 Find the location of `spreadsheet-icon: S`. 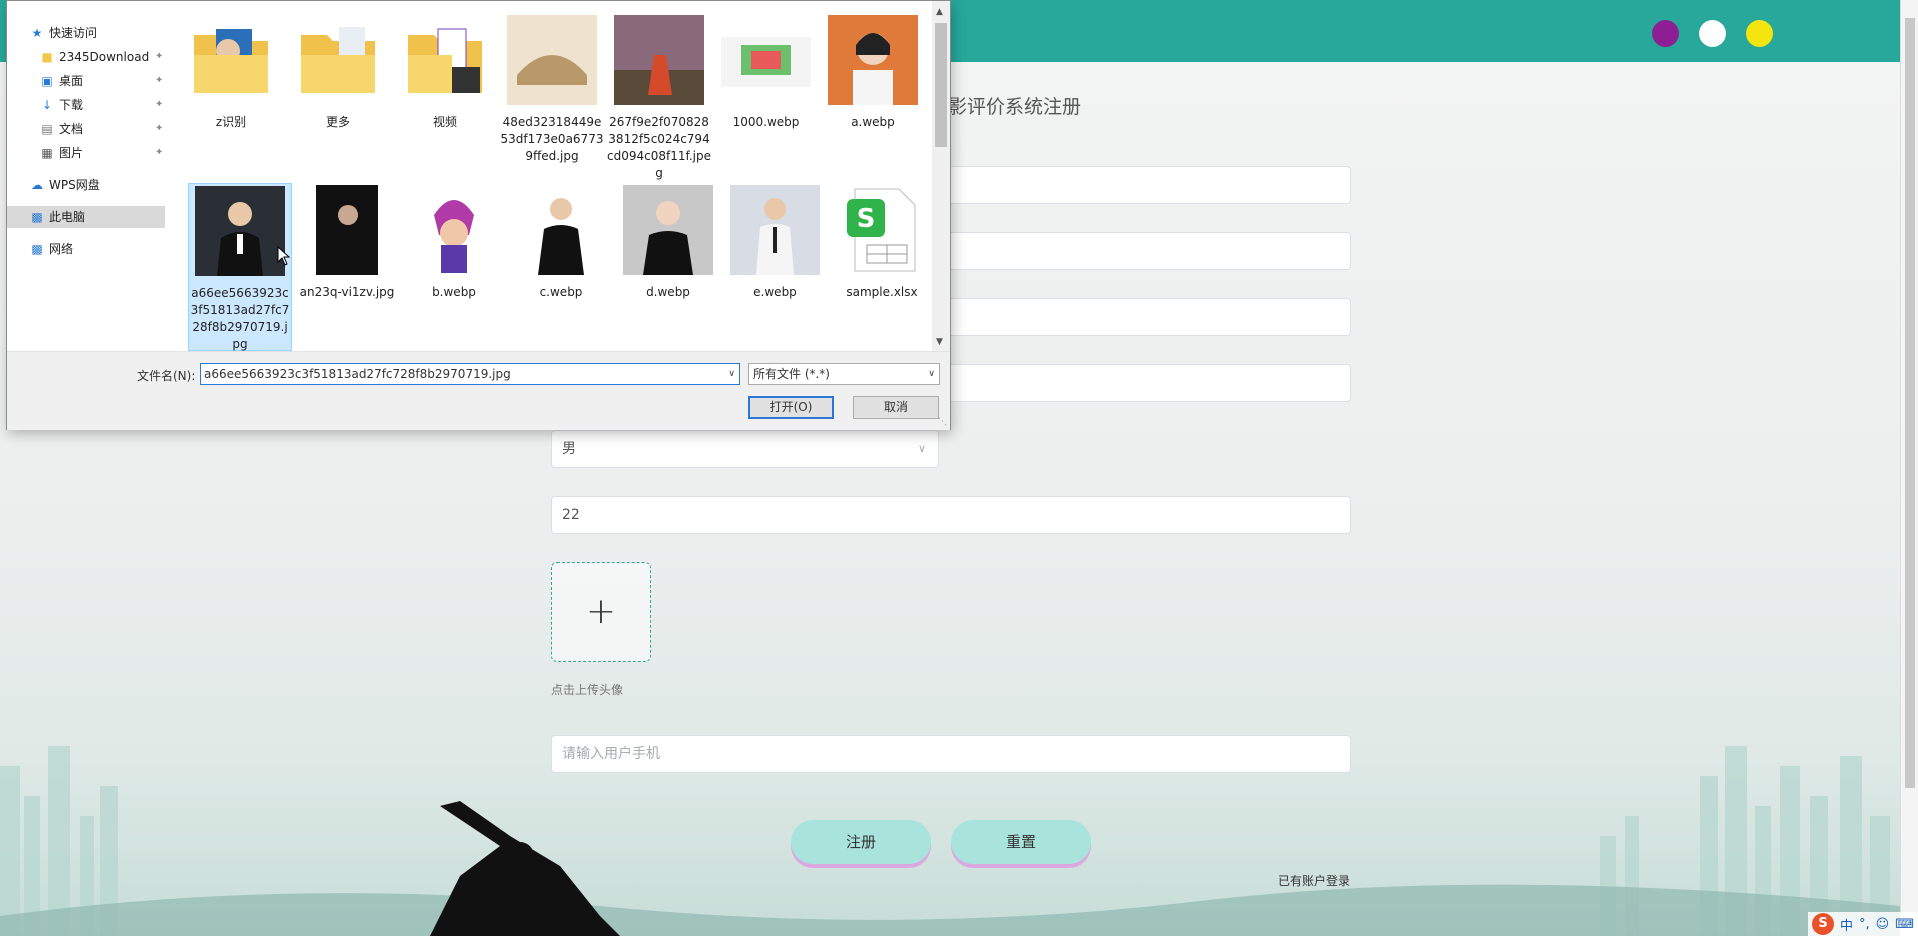

spreadsheet-icon: S is located at coordinates (881, 230).